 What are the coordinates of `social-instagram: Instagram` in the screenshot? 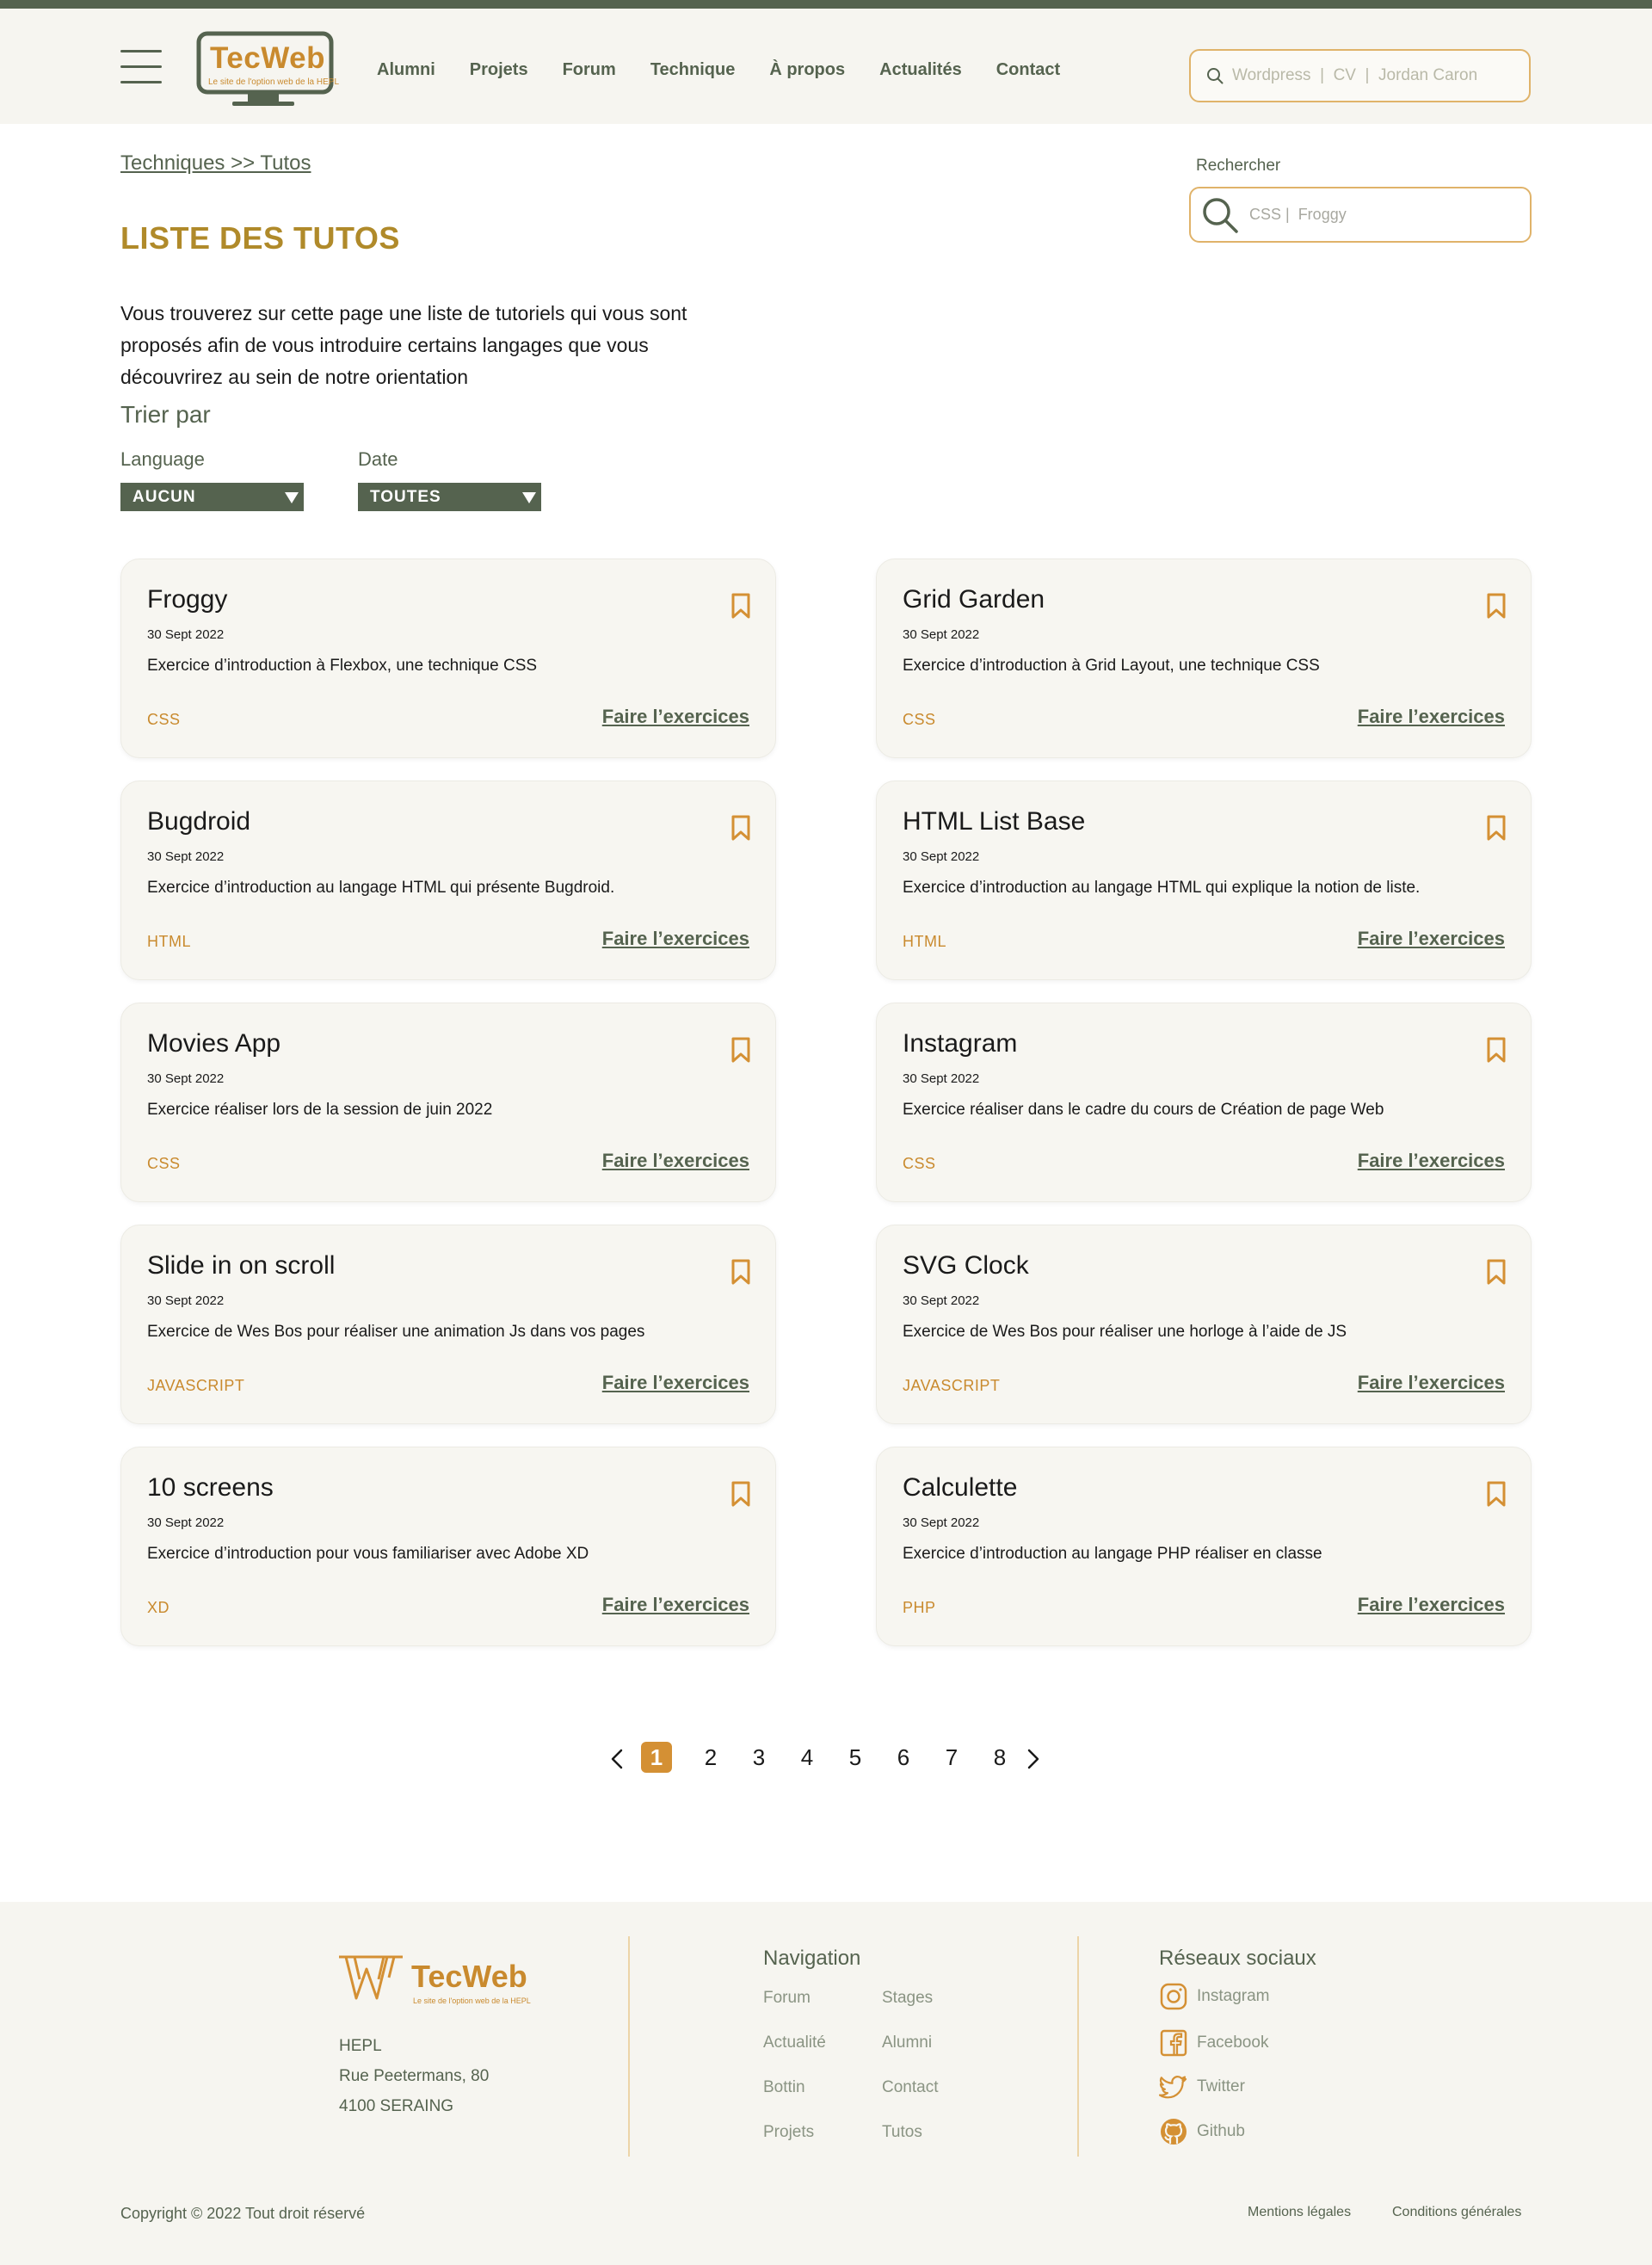 It's located at (1214, 1996).